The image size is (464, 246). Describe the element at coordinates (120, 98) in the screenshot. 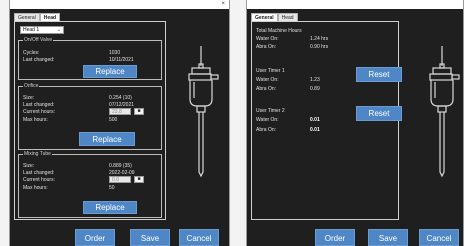

I see `row-value: 0.254 (10)` at that location.